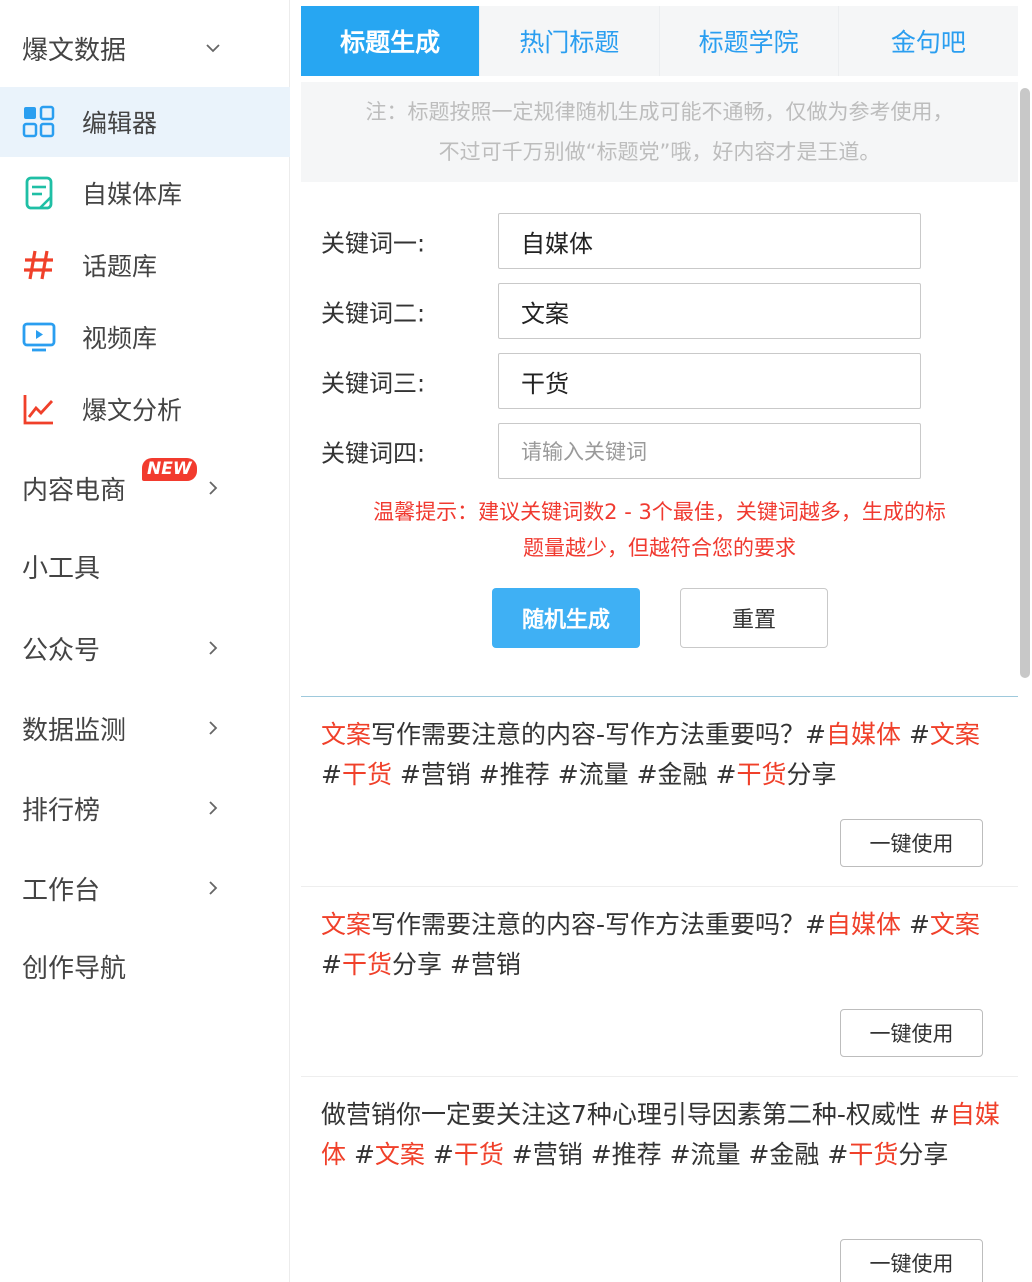 The width and height of the screenshot is (1032, 1282). I want to click on document-icon, so click(39, 193).